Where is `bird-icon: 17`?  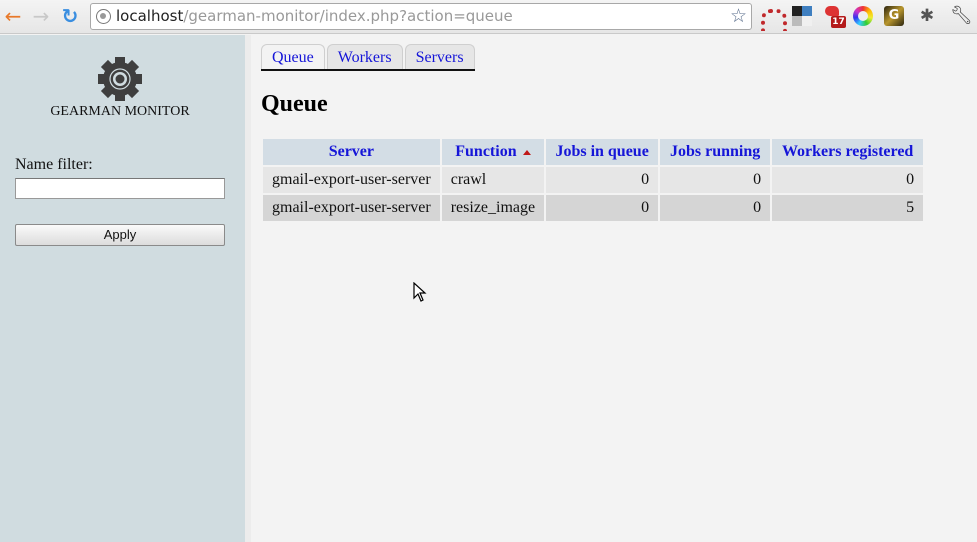
bird-icon: 17 is located at coordinates (834, 17).